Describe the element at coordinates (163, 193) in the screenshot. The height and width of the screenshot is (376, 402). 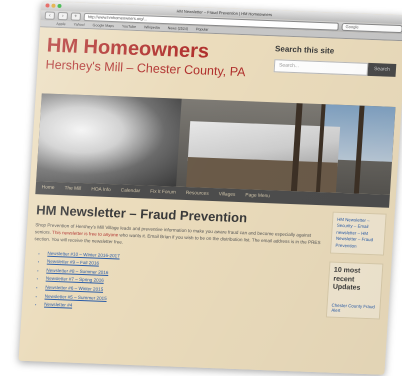
I see `nav-item-fix-it-forum: Fix It Forum` at that location.